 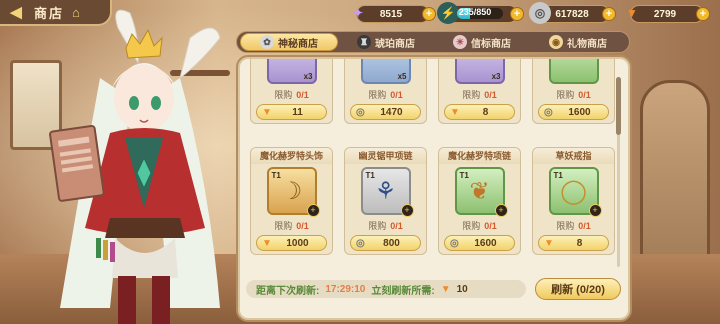 I want to click on refresh-timer: 17:29:10, so click(x=345, y=289).